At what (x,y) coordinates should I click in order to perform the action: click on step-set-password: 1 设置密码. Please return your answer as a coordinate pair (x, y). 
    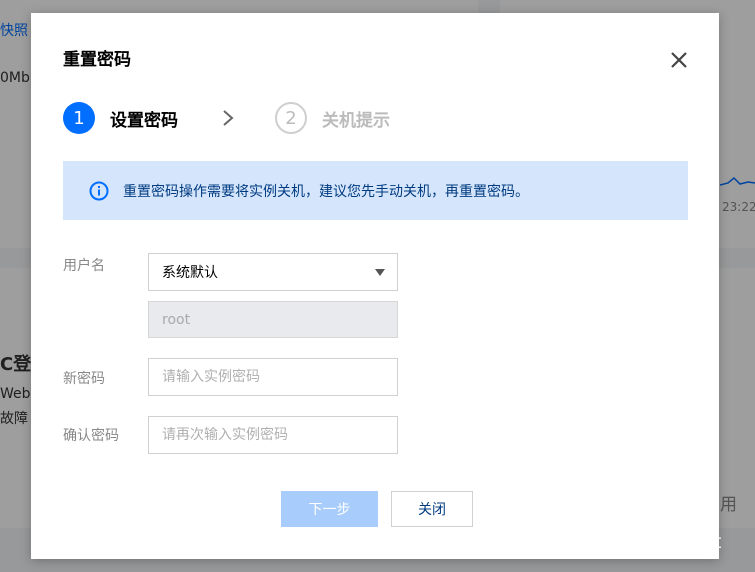
    Looking at the image, I should click on (120, 118).